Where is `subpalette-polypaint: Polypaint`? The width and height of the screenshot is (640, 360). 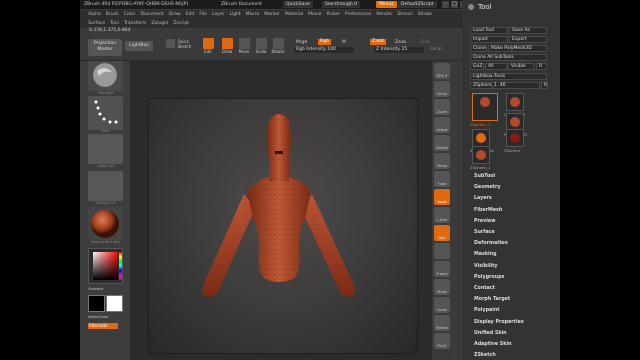
subpalette-polypaint: Polypaint is located at coordinates (510, 310).